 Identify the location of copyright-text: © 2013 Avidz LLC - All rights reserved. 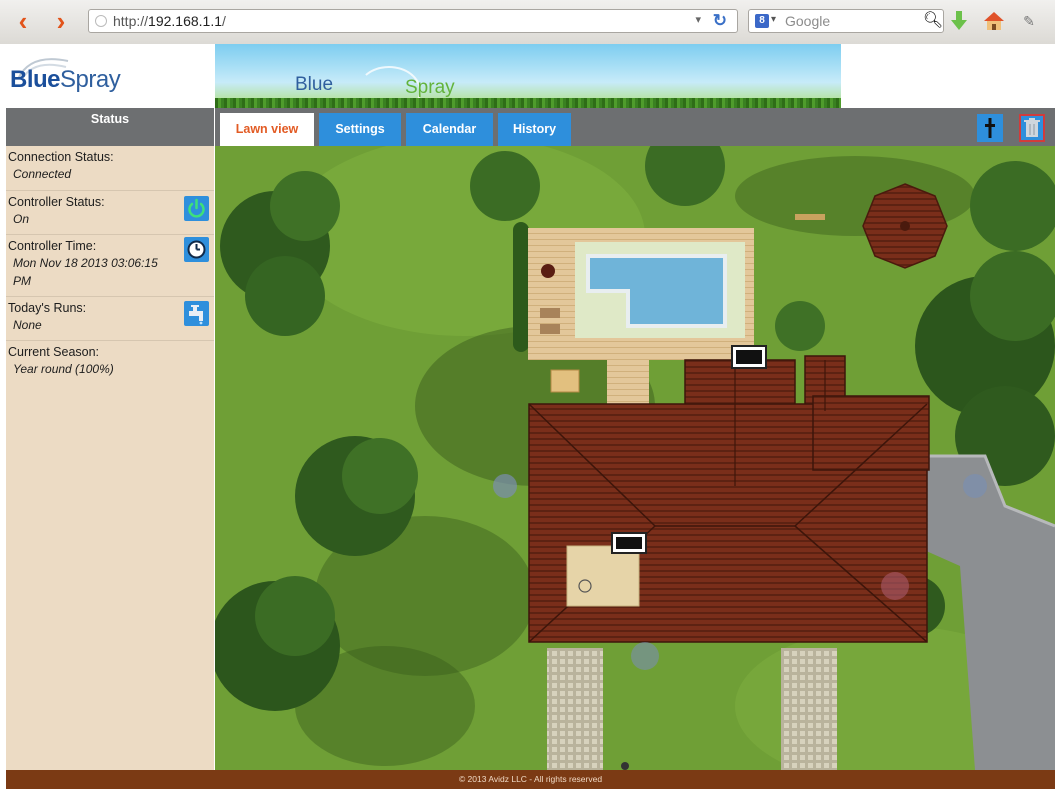
(530, 779).